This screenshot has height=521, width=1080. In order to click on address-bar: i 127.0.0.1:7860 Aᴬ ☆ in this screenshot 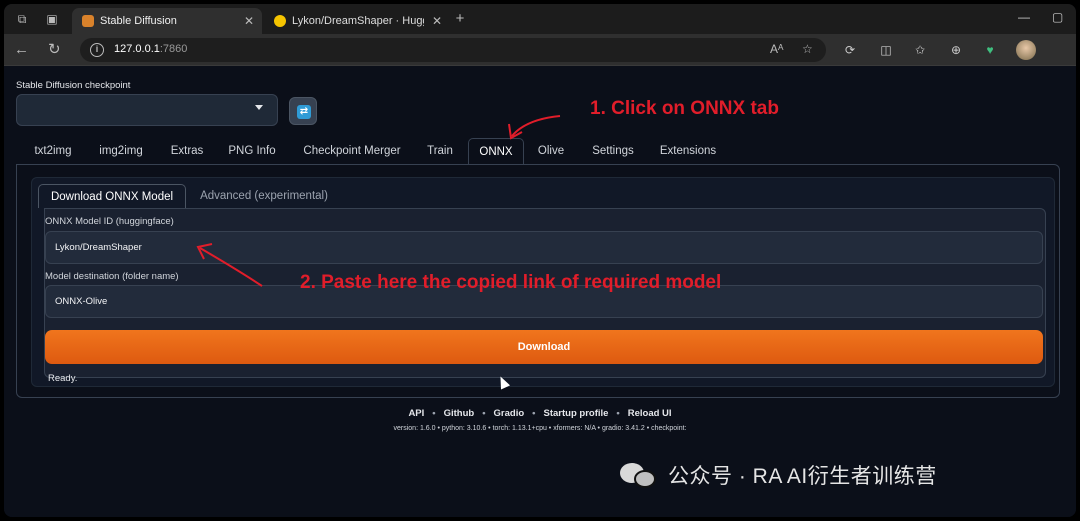, I will do `click(453, 50)`.